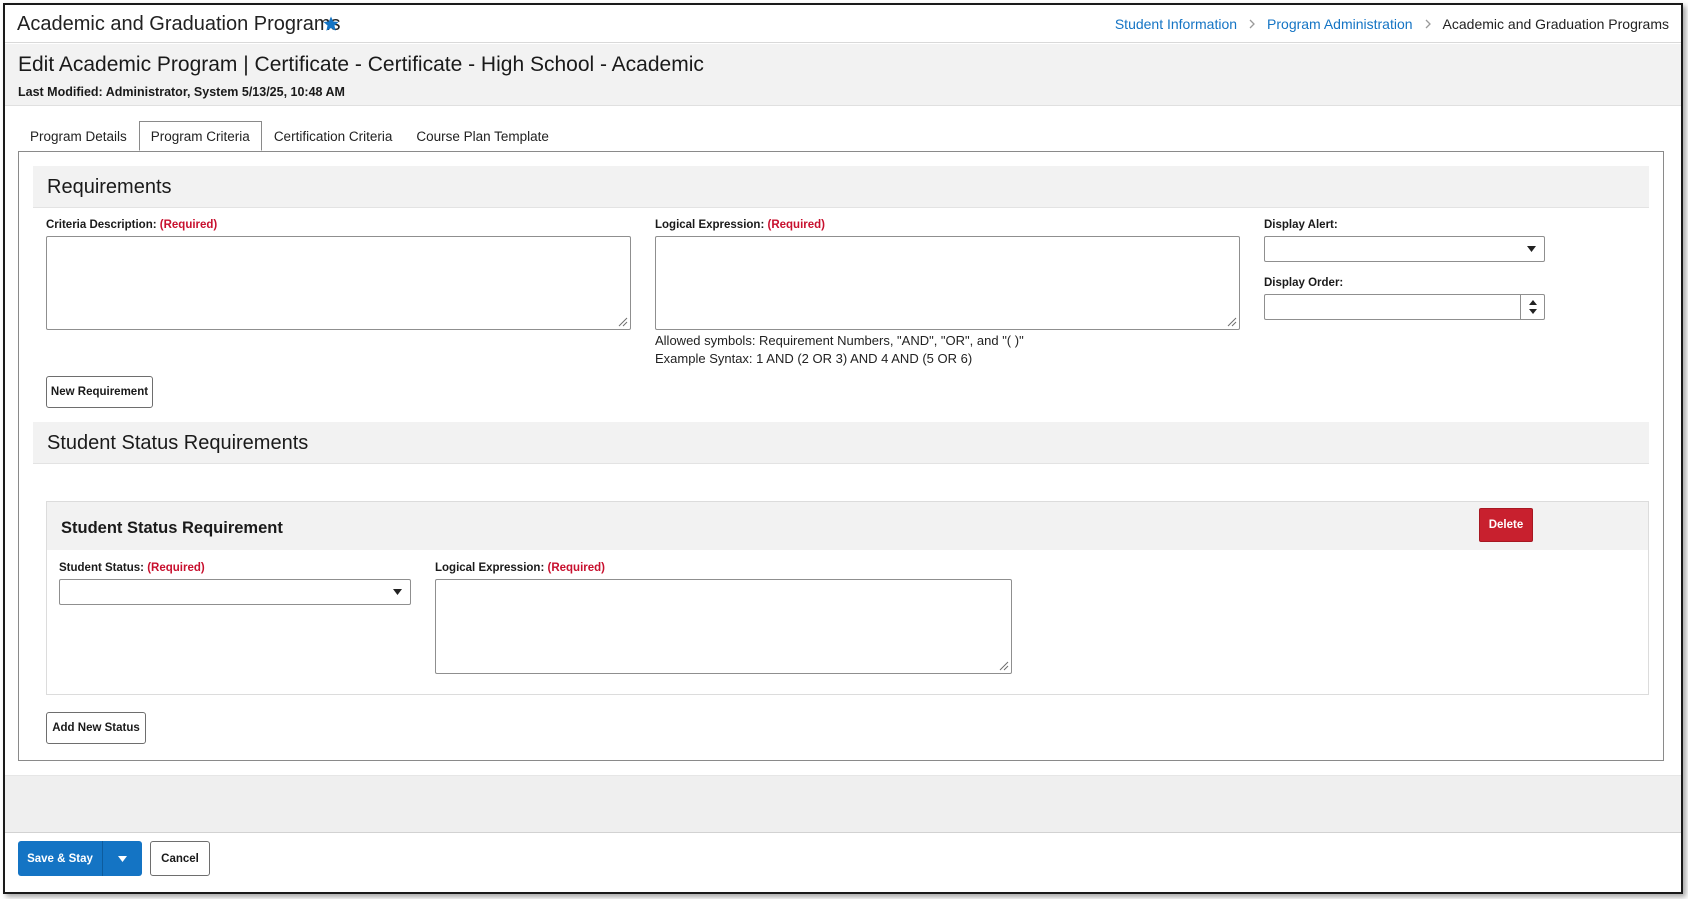  Describe the element at coordinates (180, 858) in the screenshot. I see `cancel-button: Cancel` at that location.